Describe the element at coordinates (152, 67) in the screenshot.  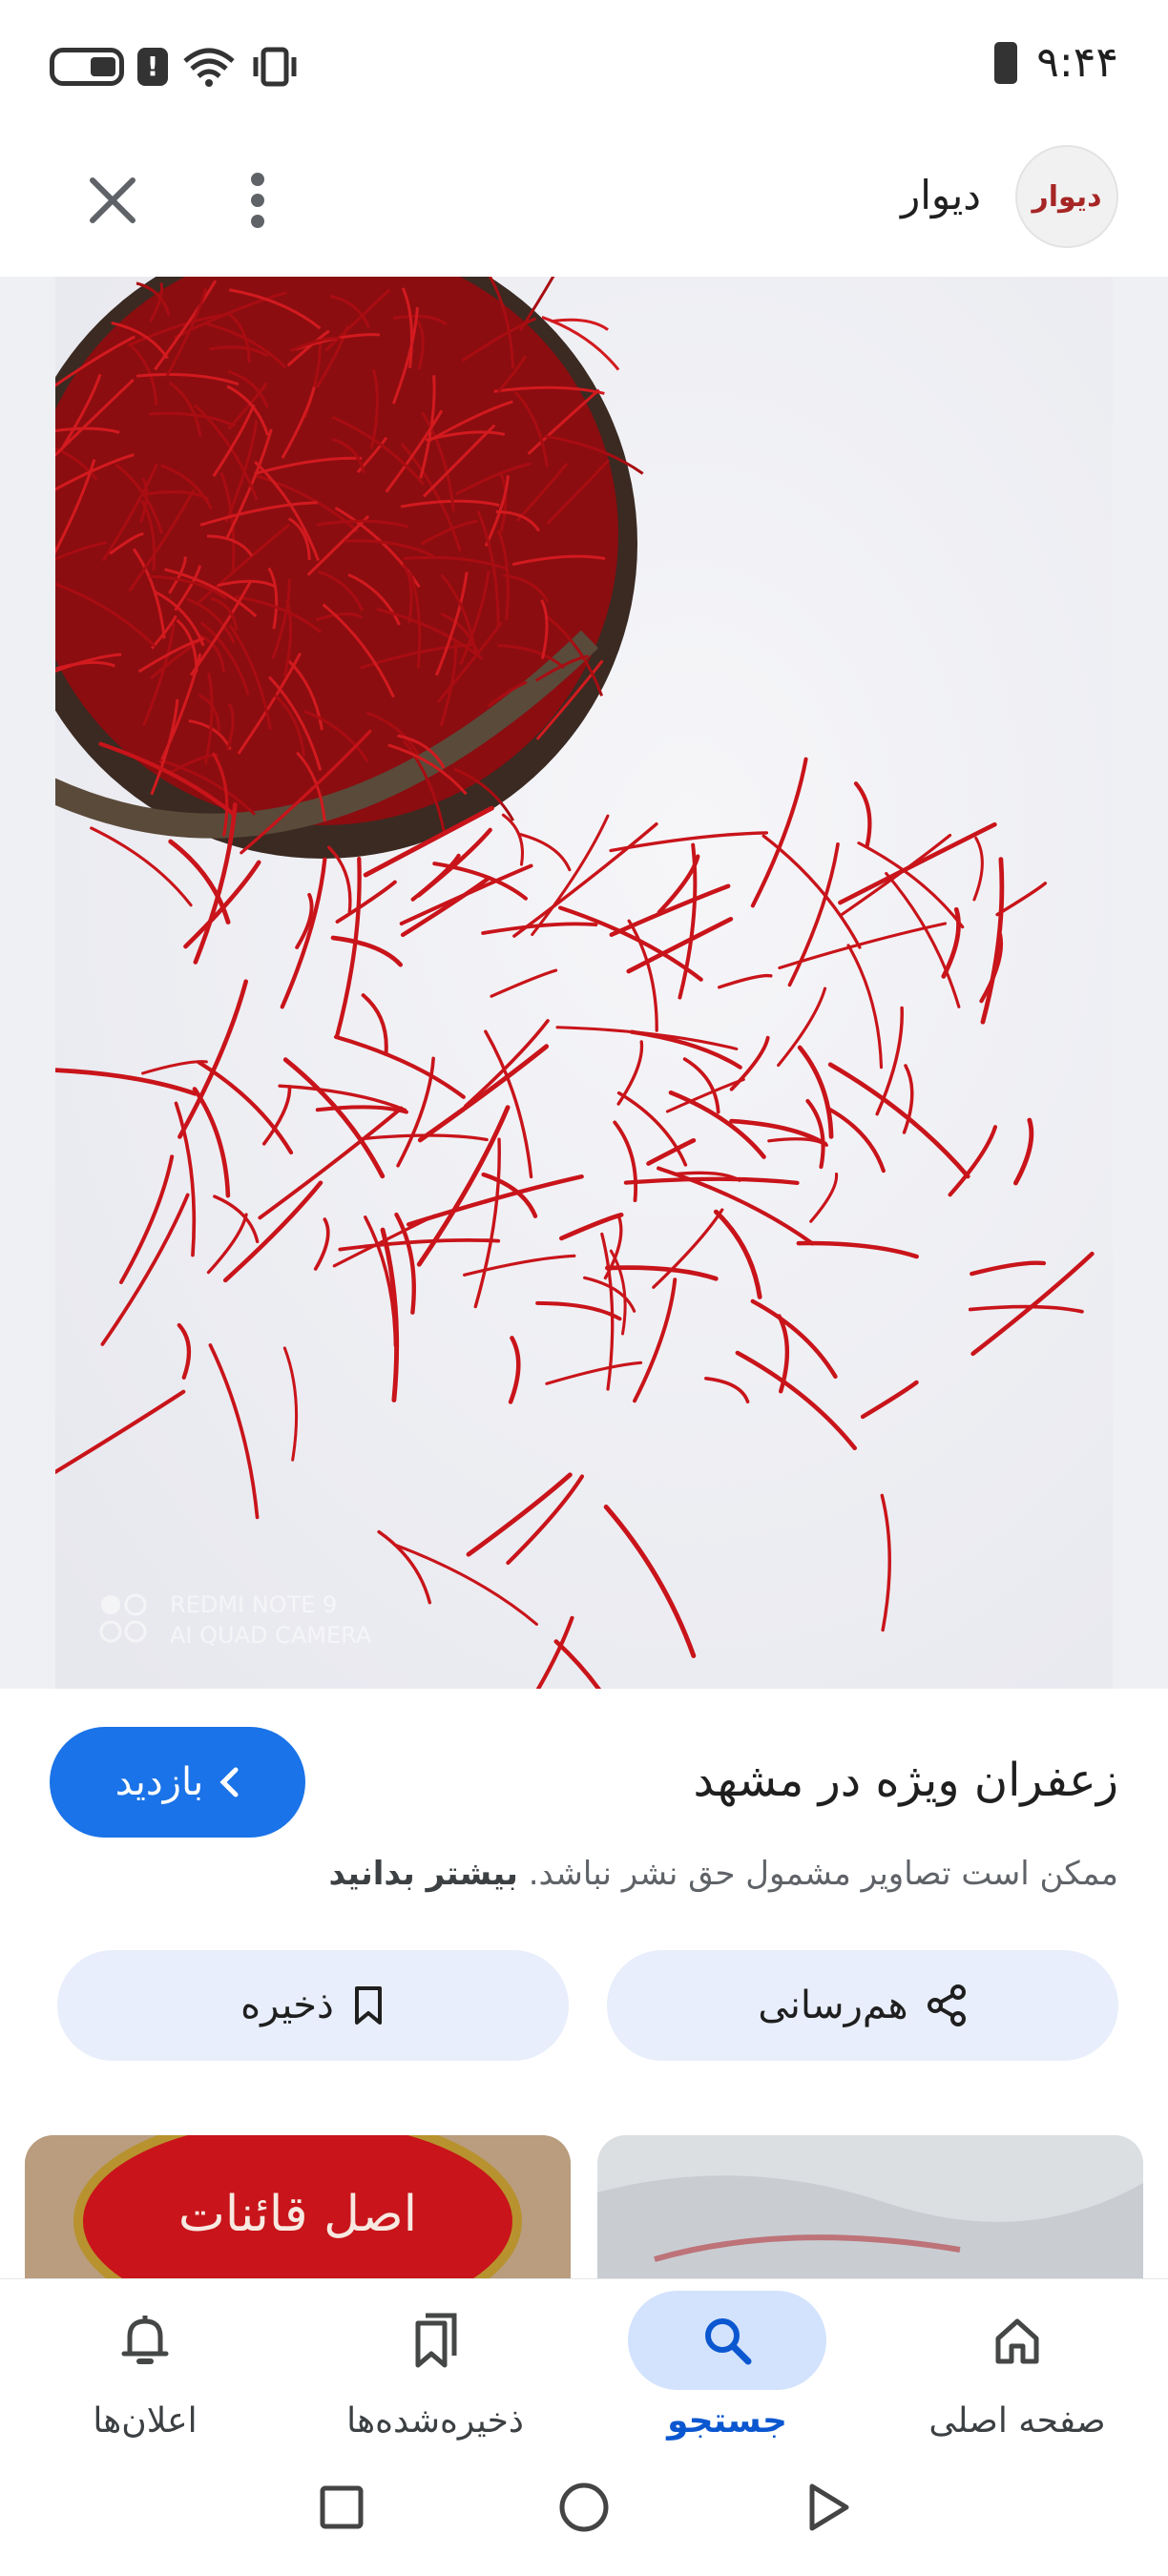
I see `alert-icon: !` at that location.